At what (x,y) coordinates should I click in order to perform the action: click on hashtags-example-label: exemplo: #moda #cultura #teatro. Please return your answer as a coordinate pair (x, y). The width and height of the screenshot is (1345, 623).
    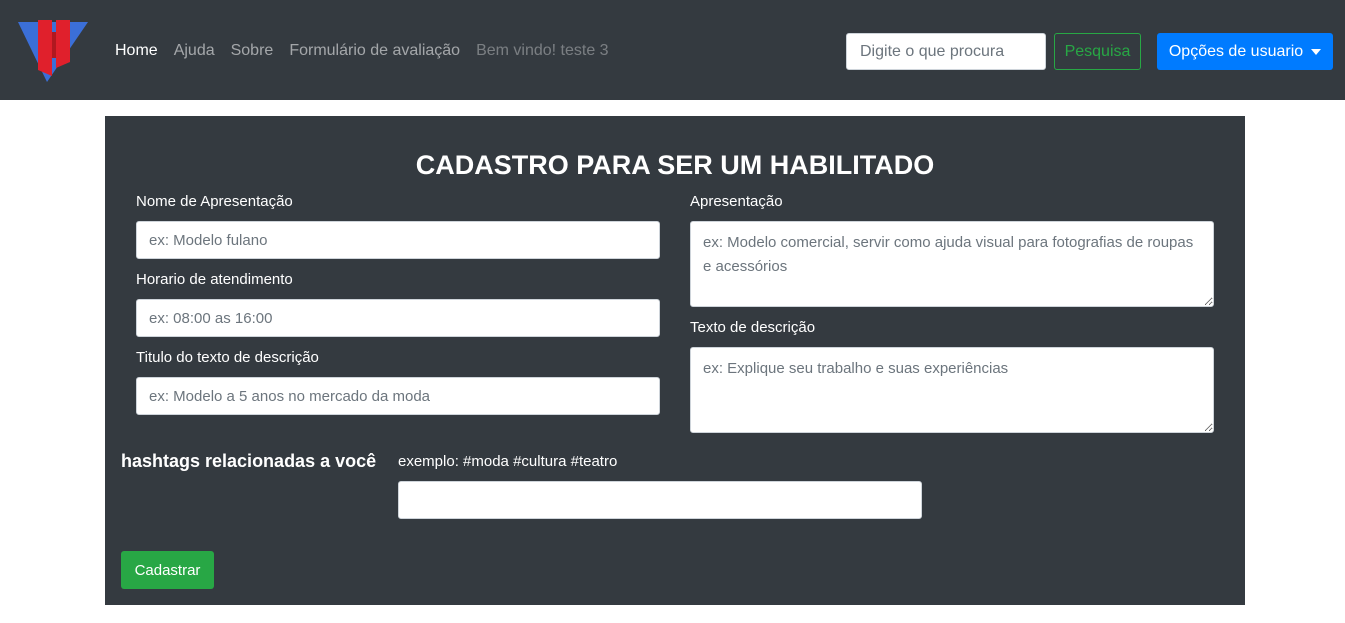
    Looking at the image, I should click on (508, 461).